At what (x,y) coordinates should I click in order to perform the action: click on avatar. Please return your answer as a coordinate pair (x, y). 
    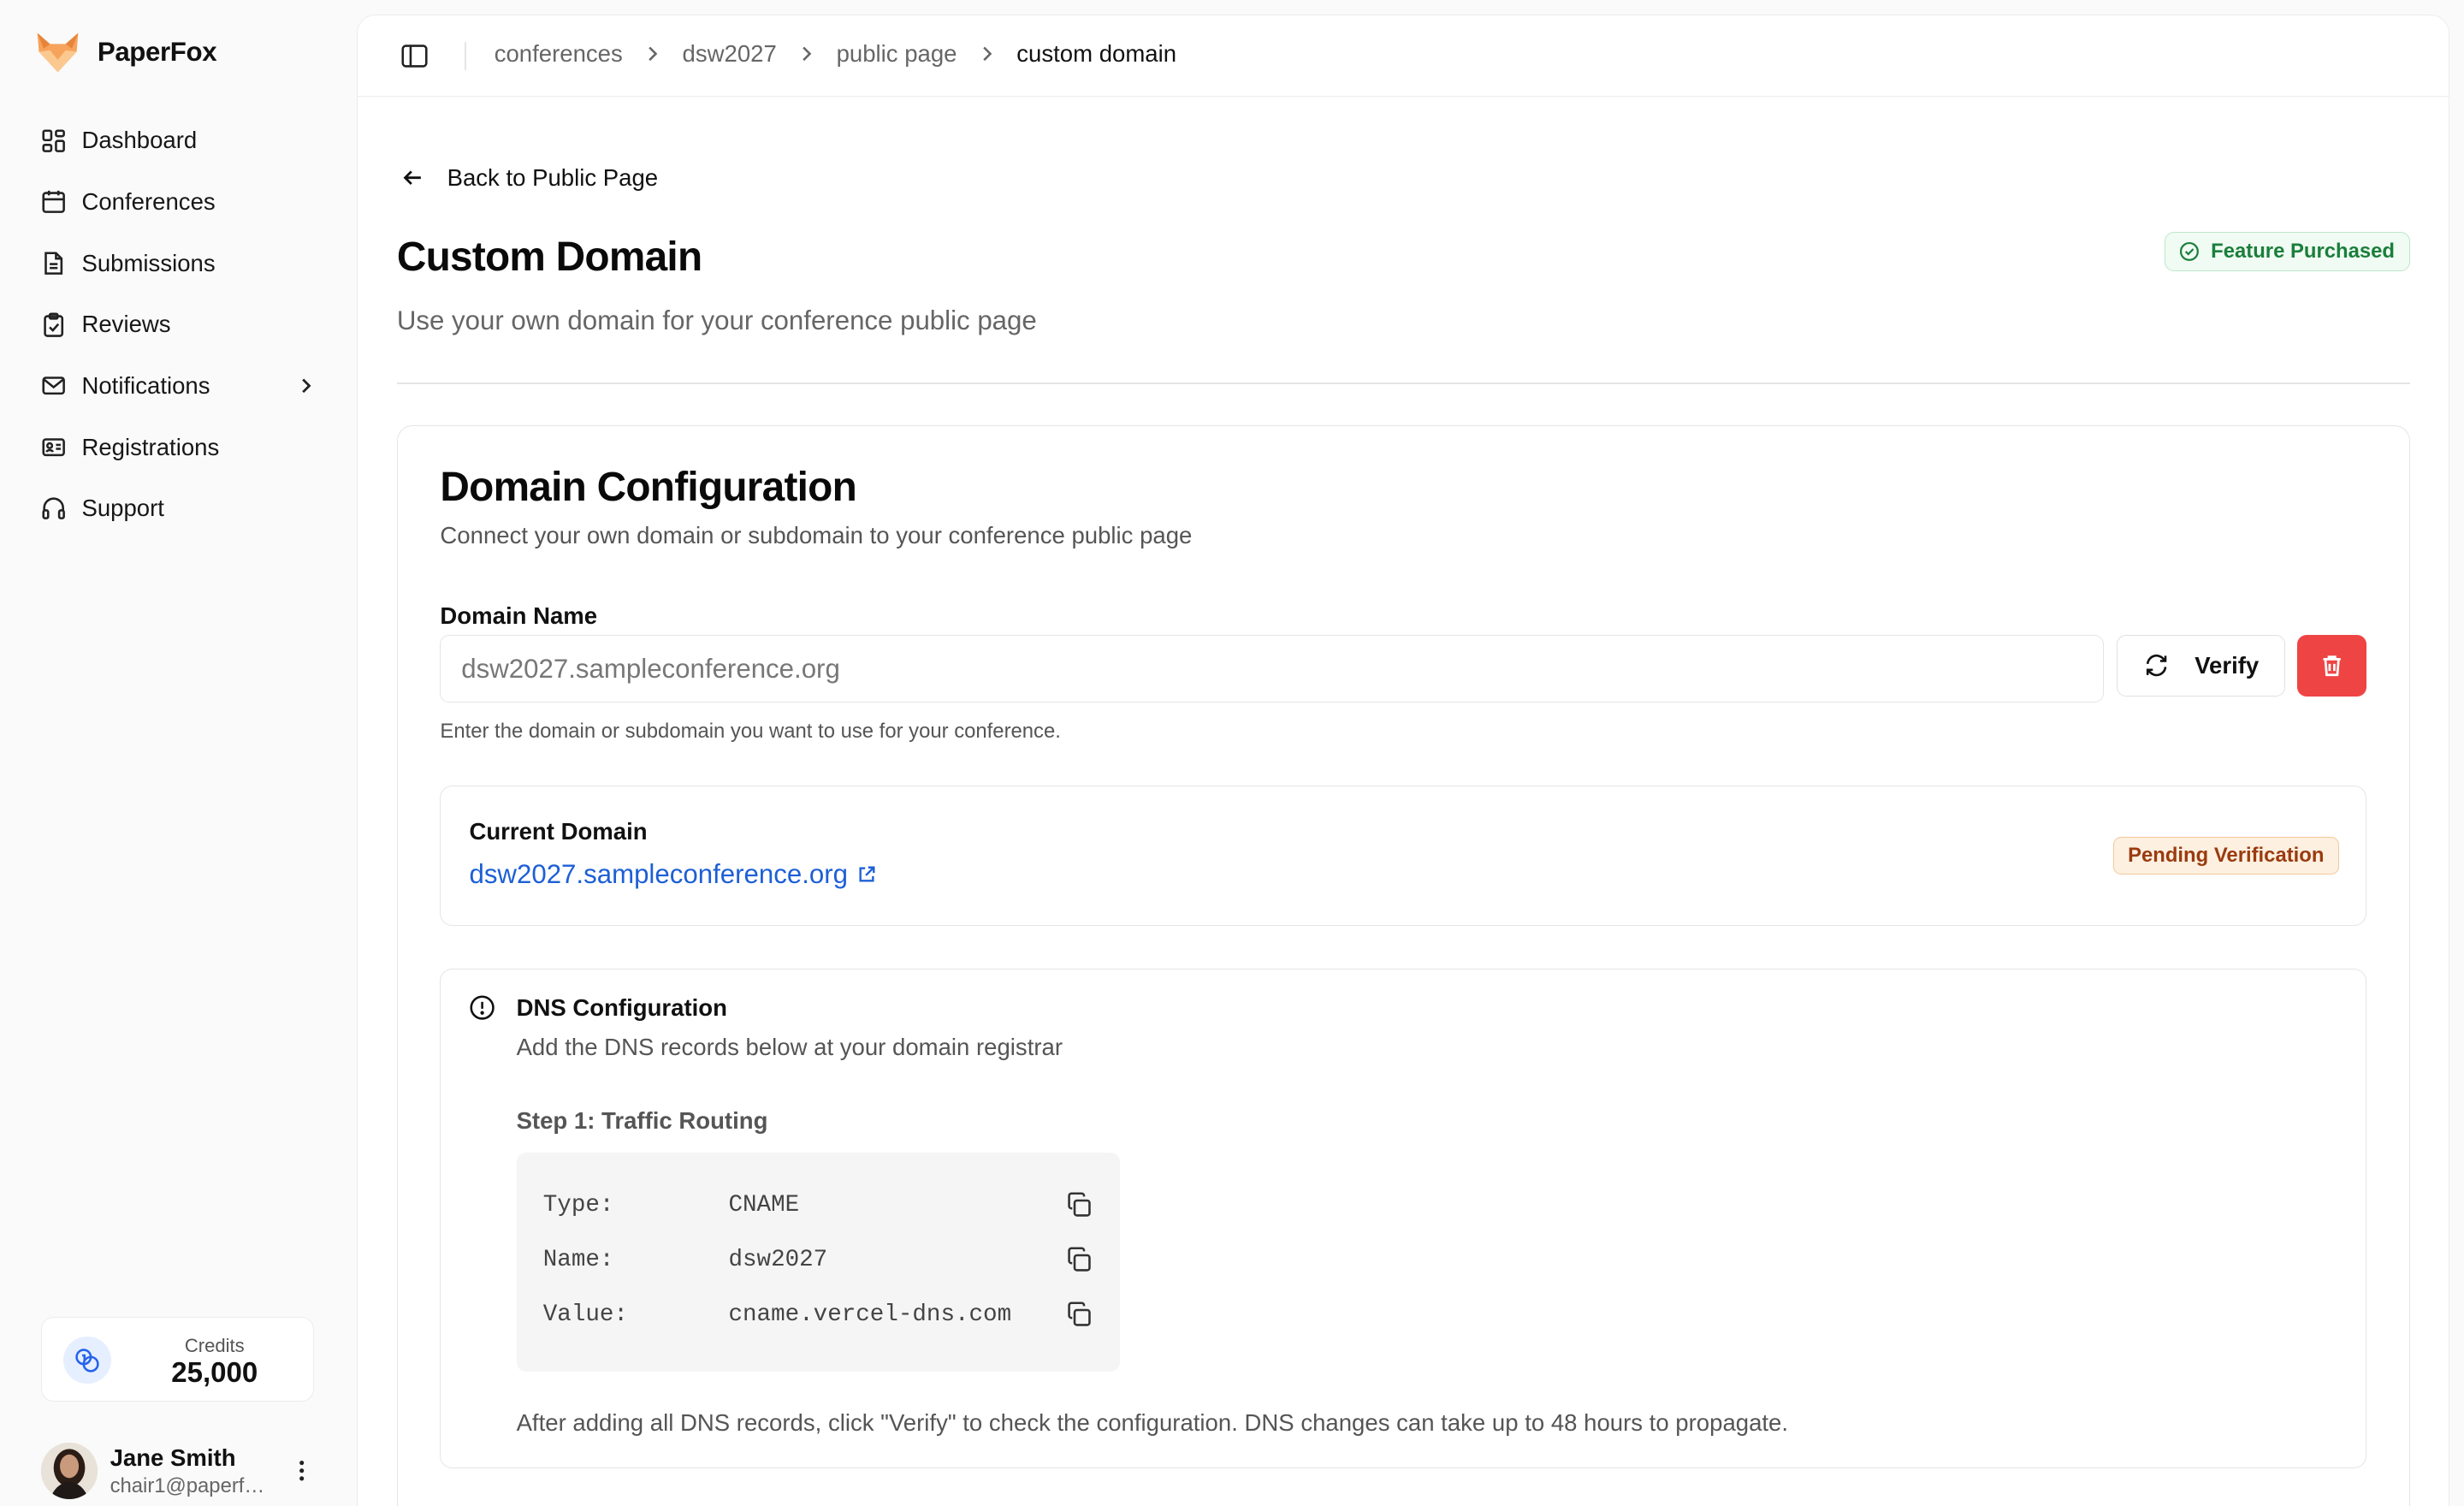
    Looking at the image, I should click on (69, 1471).